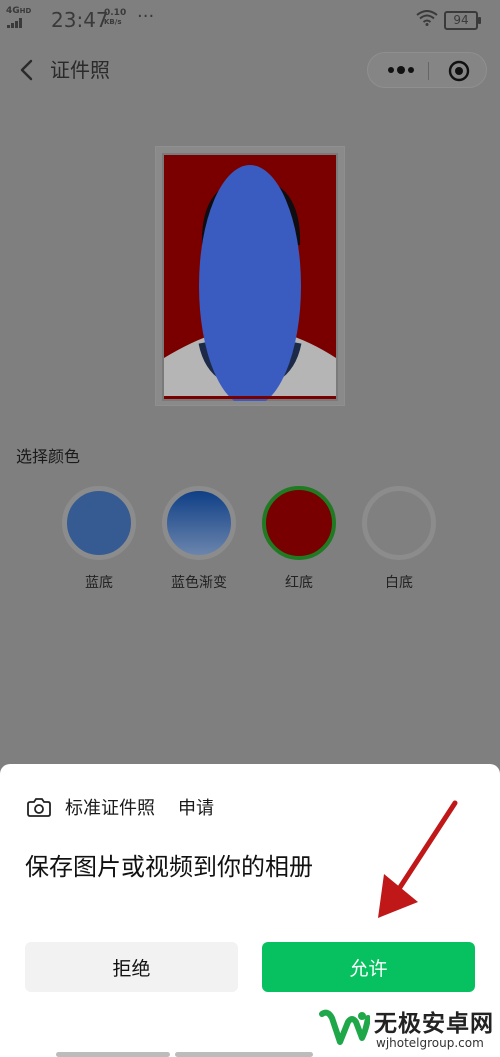  Describe the element at coordinates (250, 283) in the screenshot. I see `face-mask` at that location.